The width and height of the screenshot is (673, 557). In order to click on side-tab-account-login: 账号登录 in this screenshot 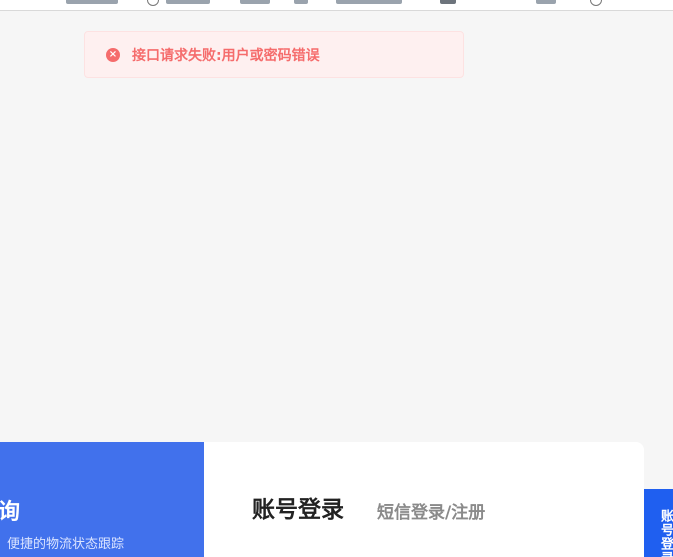, I will do `click(658, 523)`.